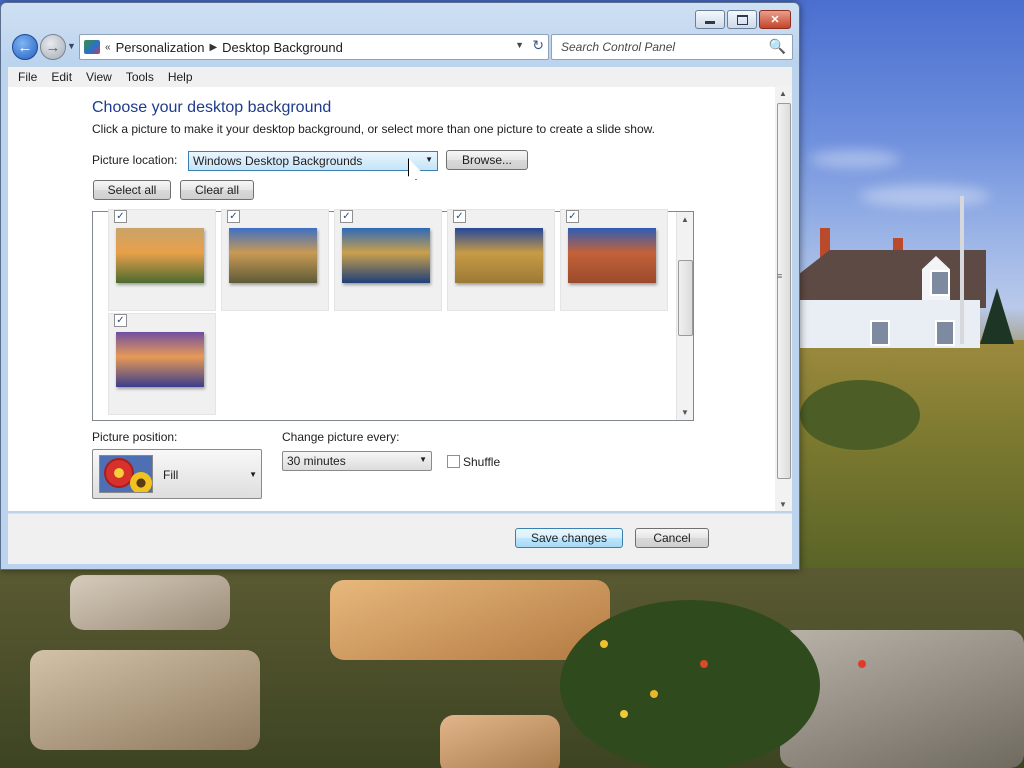 The image size is (1024, 768). I want to click on forward-button: →, so click(53, 47).